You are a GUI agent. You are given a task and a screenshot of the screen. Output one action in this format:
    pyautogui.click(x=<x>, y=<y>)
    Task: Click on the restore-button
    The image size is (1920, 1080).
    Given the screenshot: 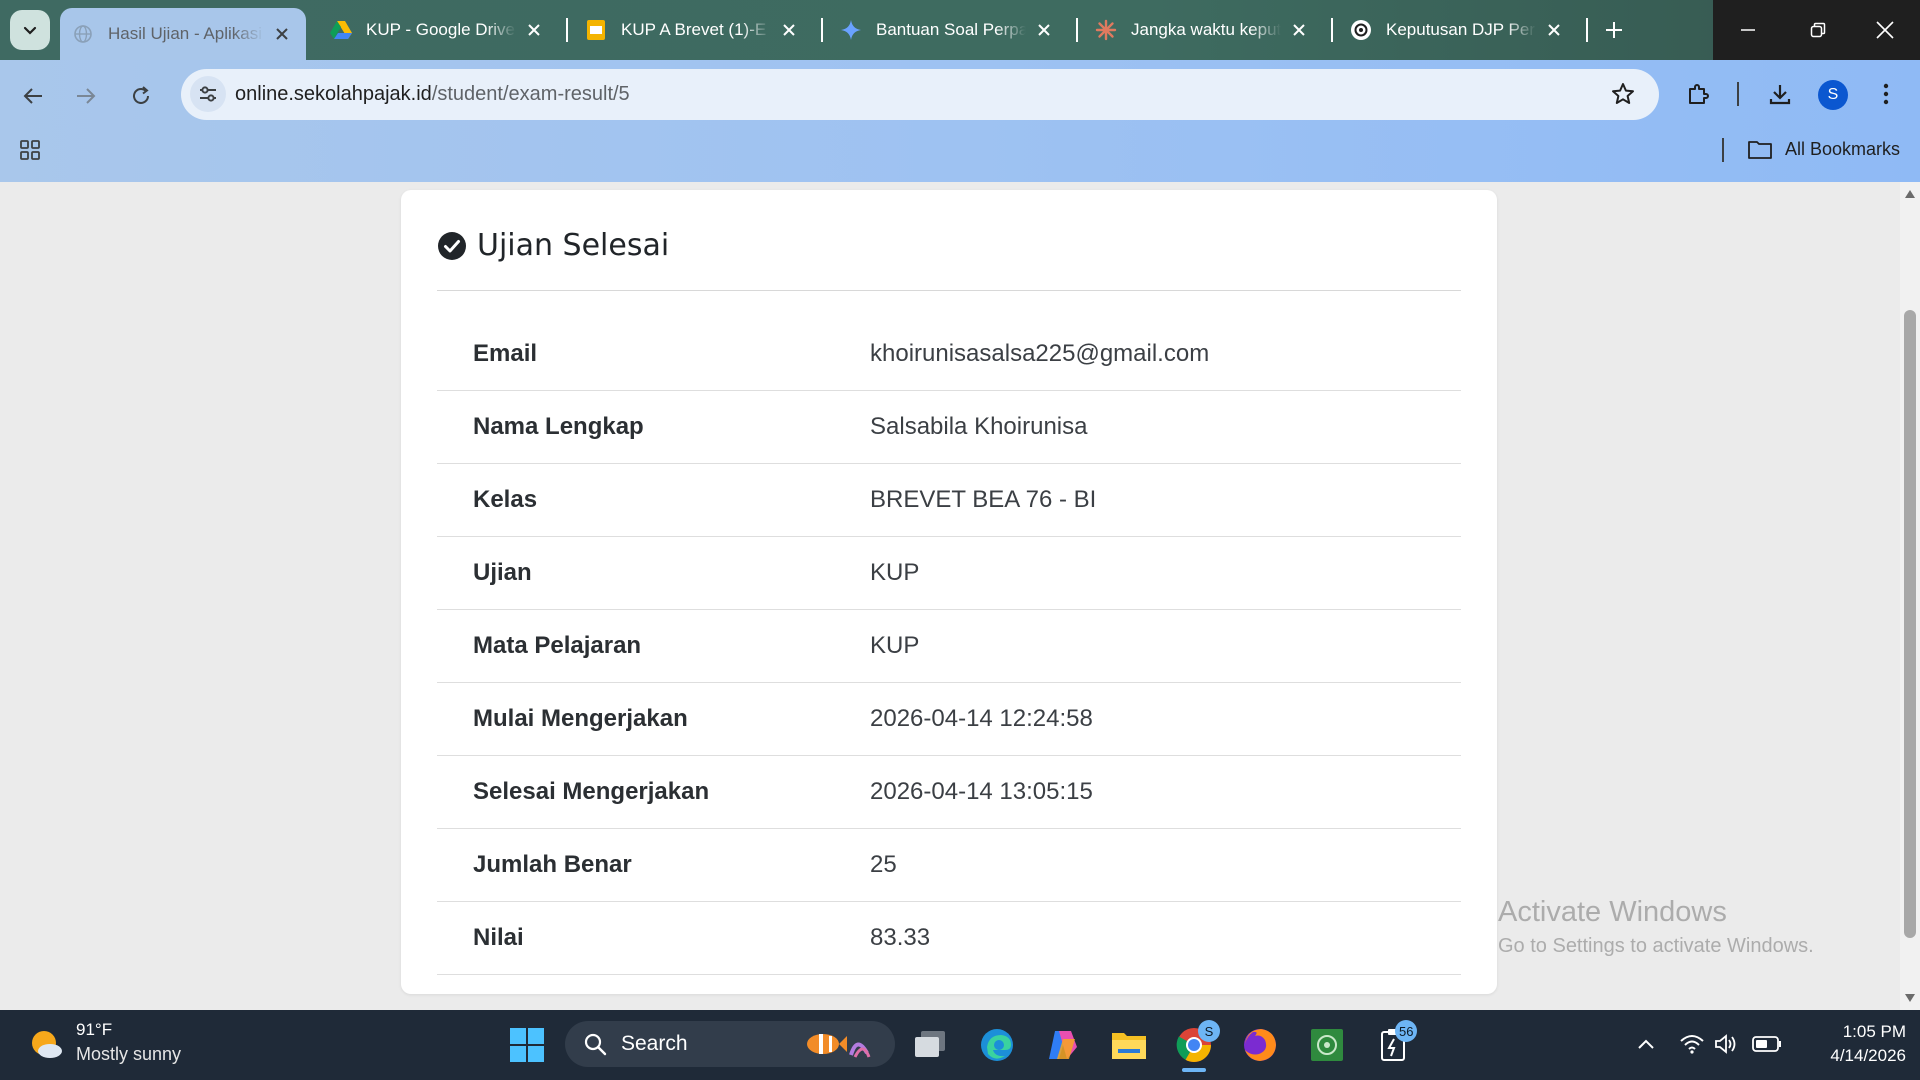 What is the action you would take?
    pyautogui.click(x=1818, y=30)
    